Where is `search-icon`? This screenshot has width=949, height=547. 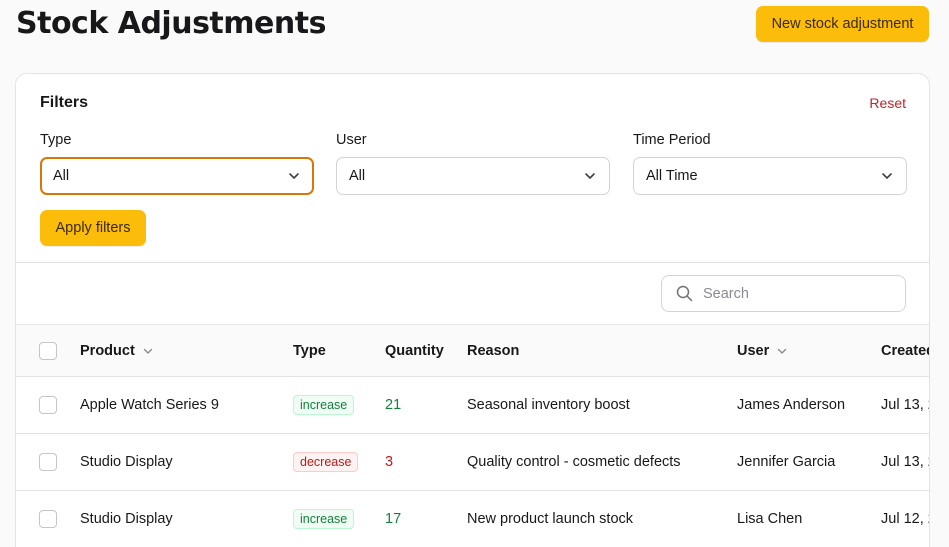 search-icon is located at coordinates (684, 293).